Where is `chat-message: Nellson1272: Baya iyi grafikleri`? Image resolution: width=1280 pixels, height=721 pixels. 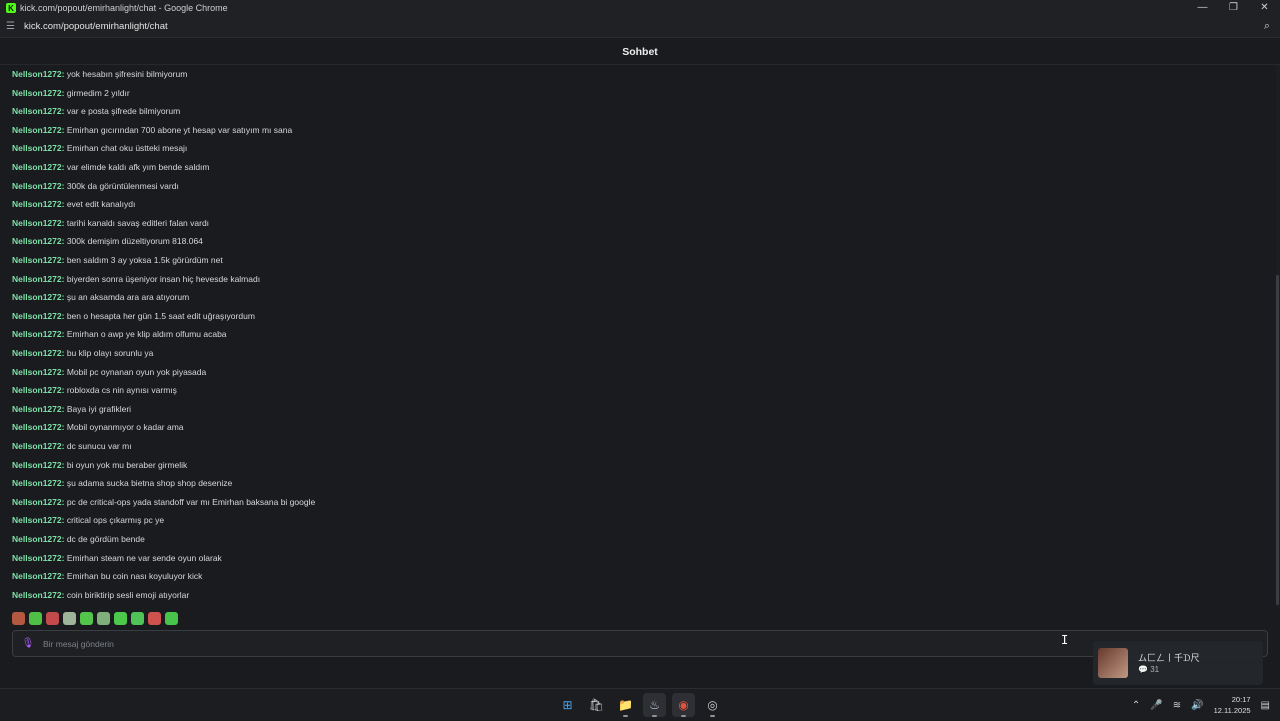 chat-message: Nellson1272: Baya iyi grafikleri is located at coordinates (71, 409).